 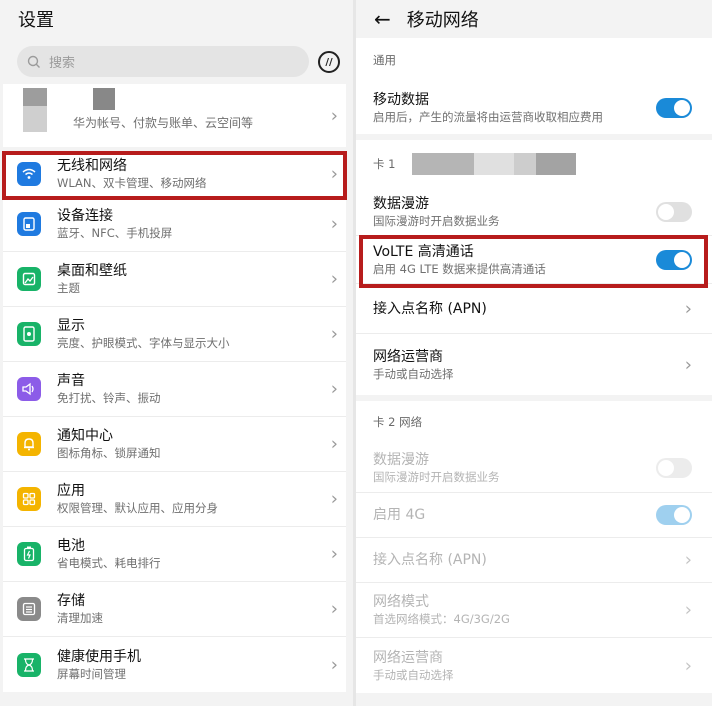 I want to click on card2-roaming-toggle, so click(x=674, y=467).